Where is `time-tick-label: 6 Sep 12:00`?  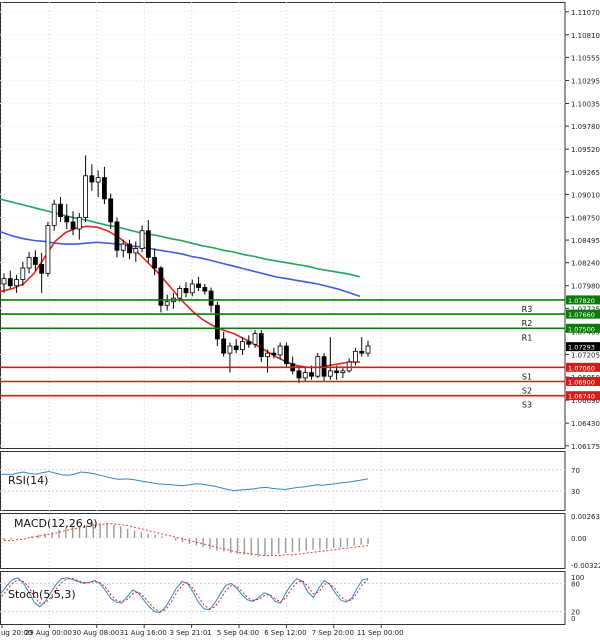
time-tick-label: 6 Sep 12:00 is located at coordinates (285, 633).